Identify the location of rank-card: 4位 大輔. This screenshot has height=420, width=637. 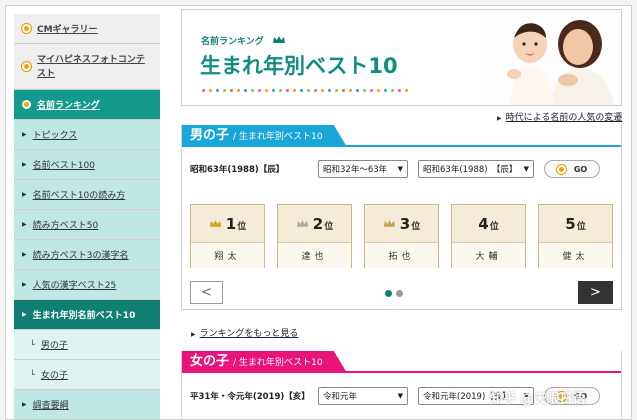
(488, 236).